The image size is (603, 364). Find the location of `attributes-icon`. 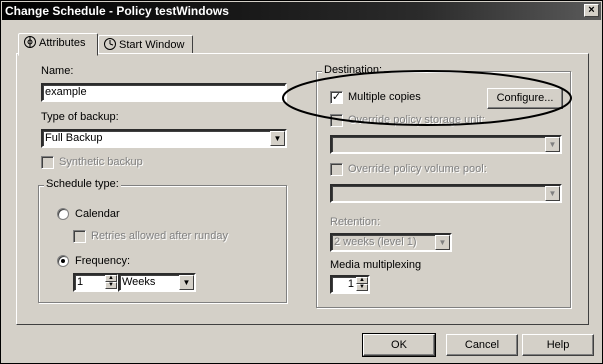

attributes-icon is located at coordinates (30, 42).